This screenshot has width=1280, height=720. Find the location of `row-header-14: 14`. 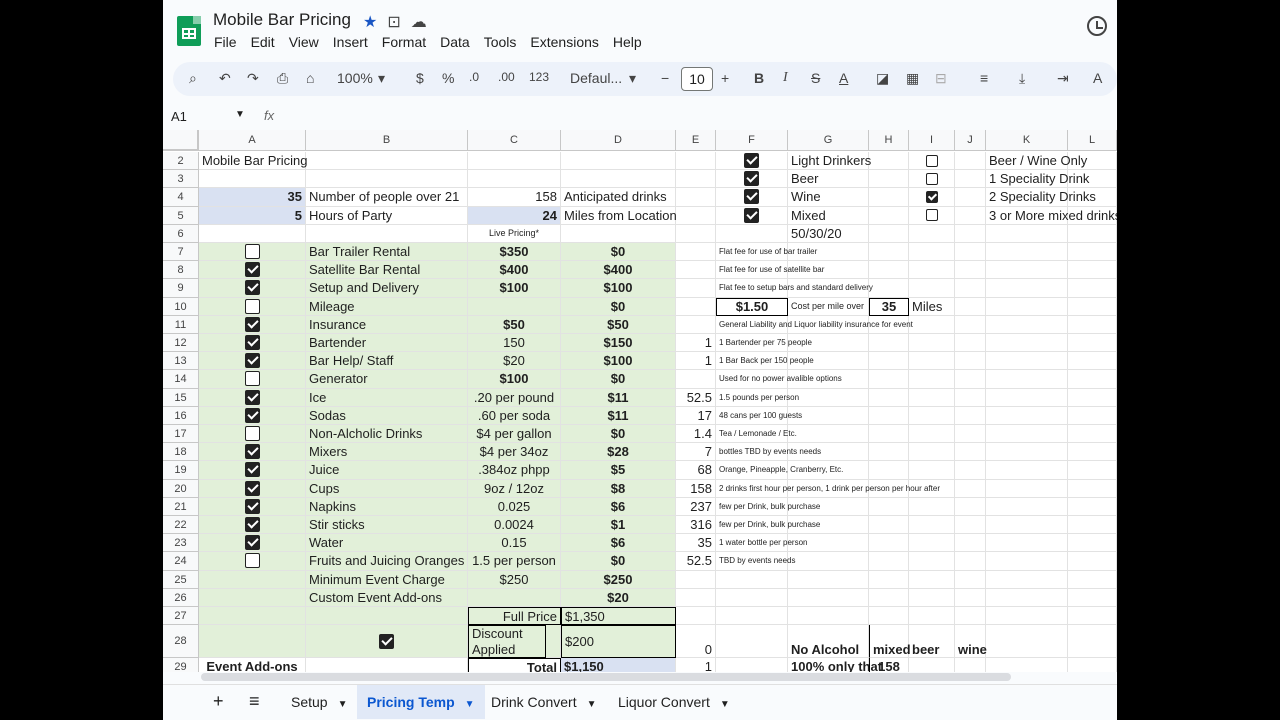

row-header-14: 14 is located at coordinates (181, 379).